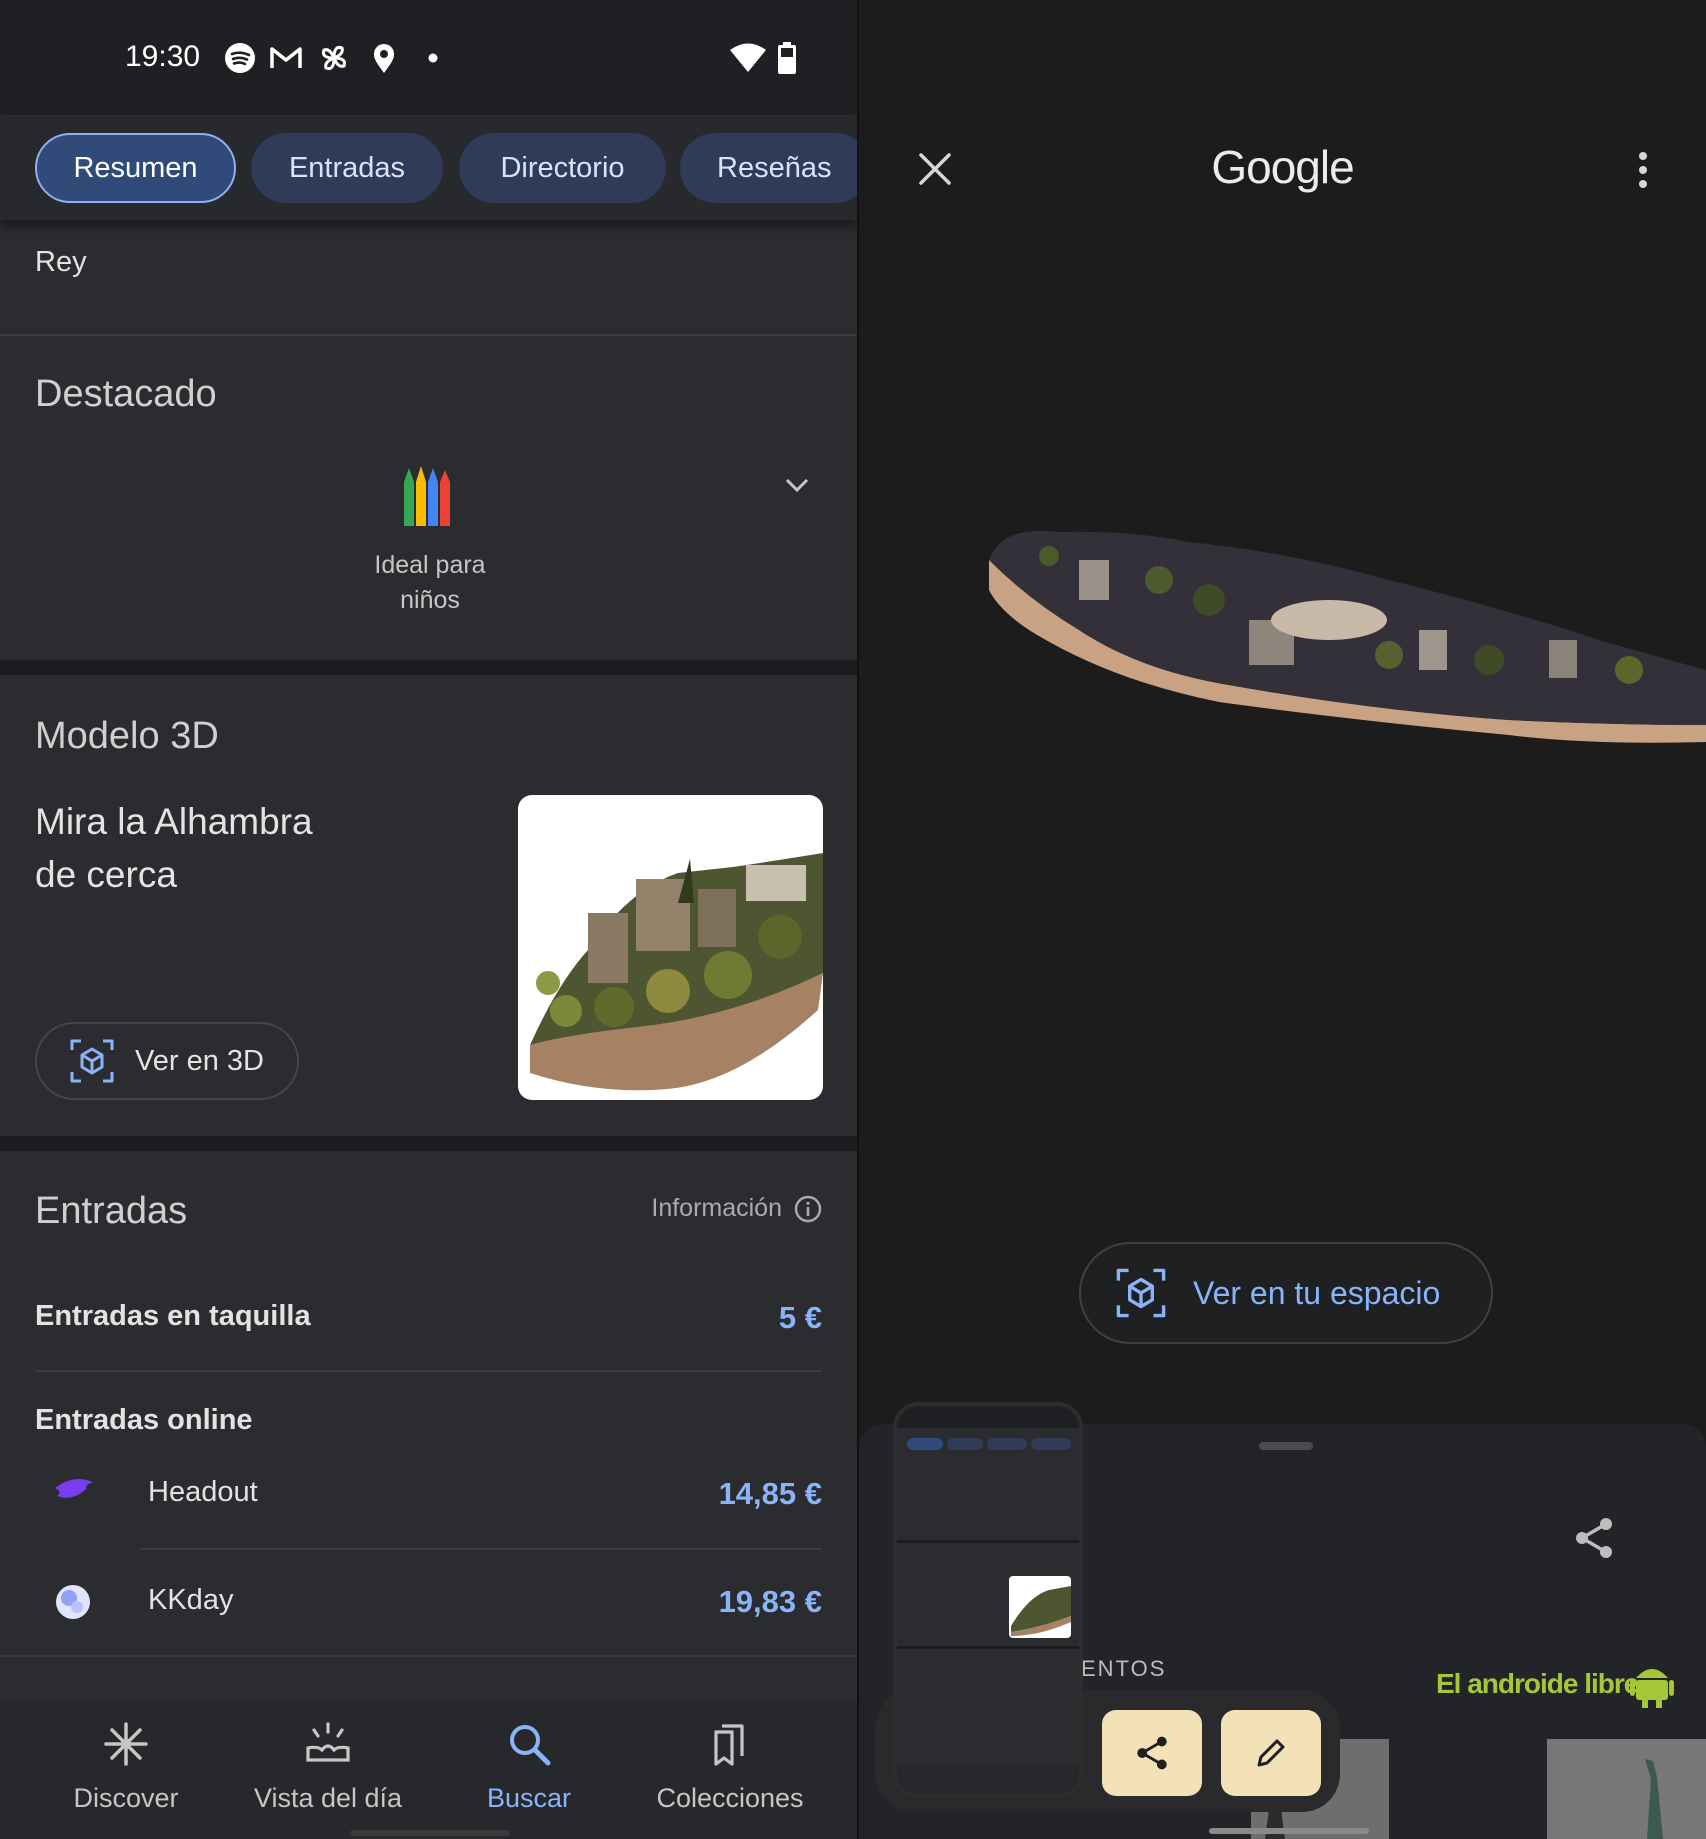 The height and width of the screenshot is (1839, 1706). Describe the element at coordinates (126, 394) in the screenshot. I see `destacado-heading: Destacado` at that location.